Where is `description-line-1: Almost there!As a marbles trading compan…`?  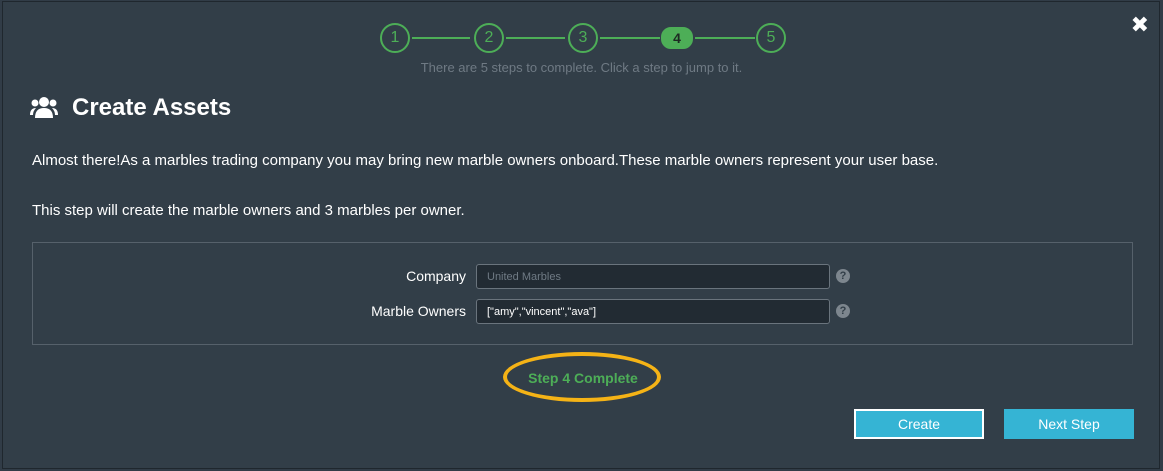 description-line-1: Almost there!As a marbles trading compan… is located at coordinates (485, 160).